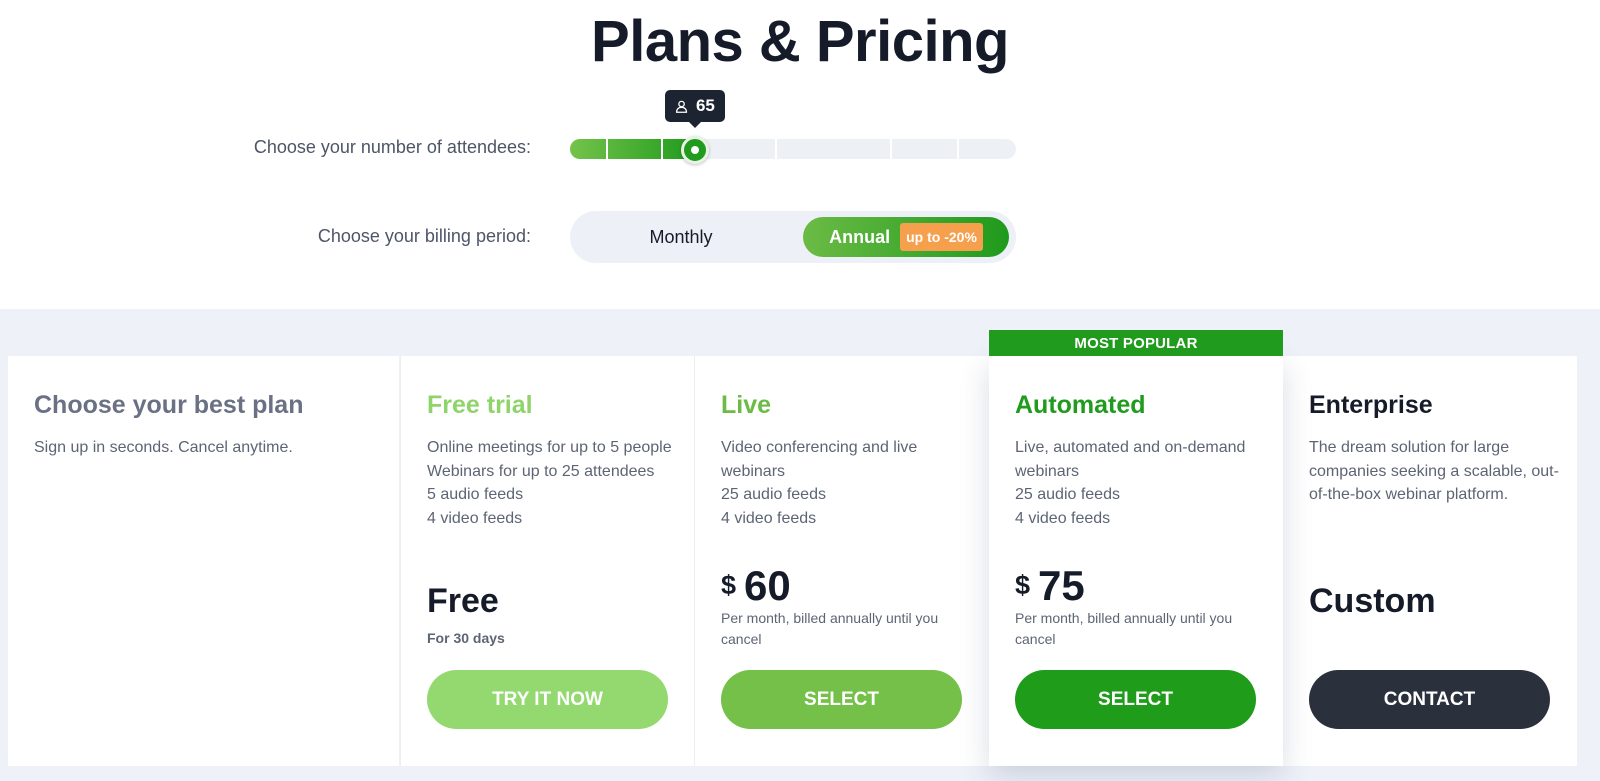  I want to click on plan-price: $ 60, so click(756, 586).